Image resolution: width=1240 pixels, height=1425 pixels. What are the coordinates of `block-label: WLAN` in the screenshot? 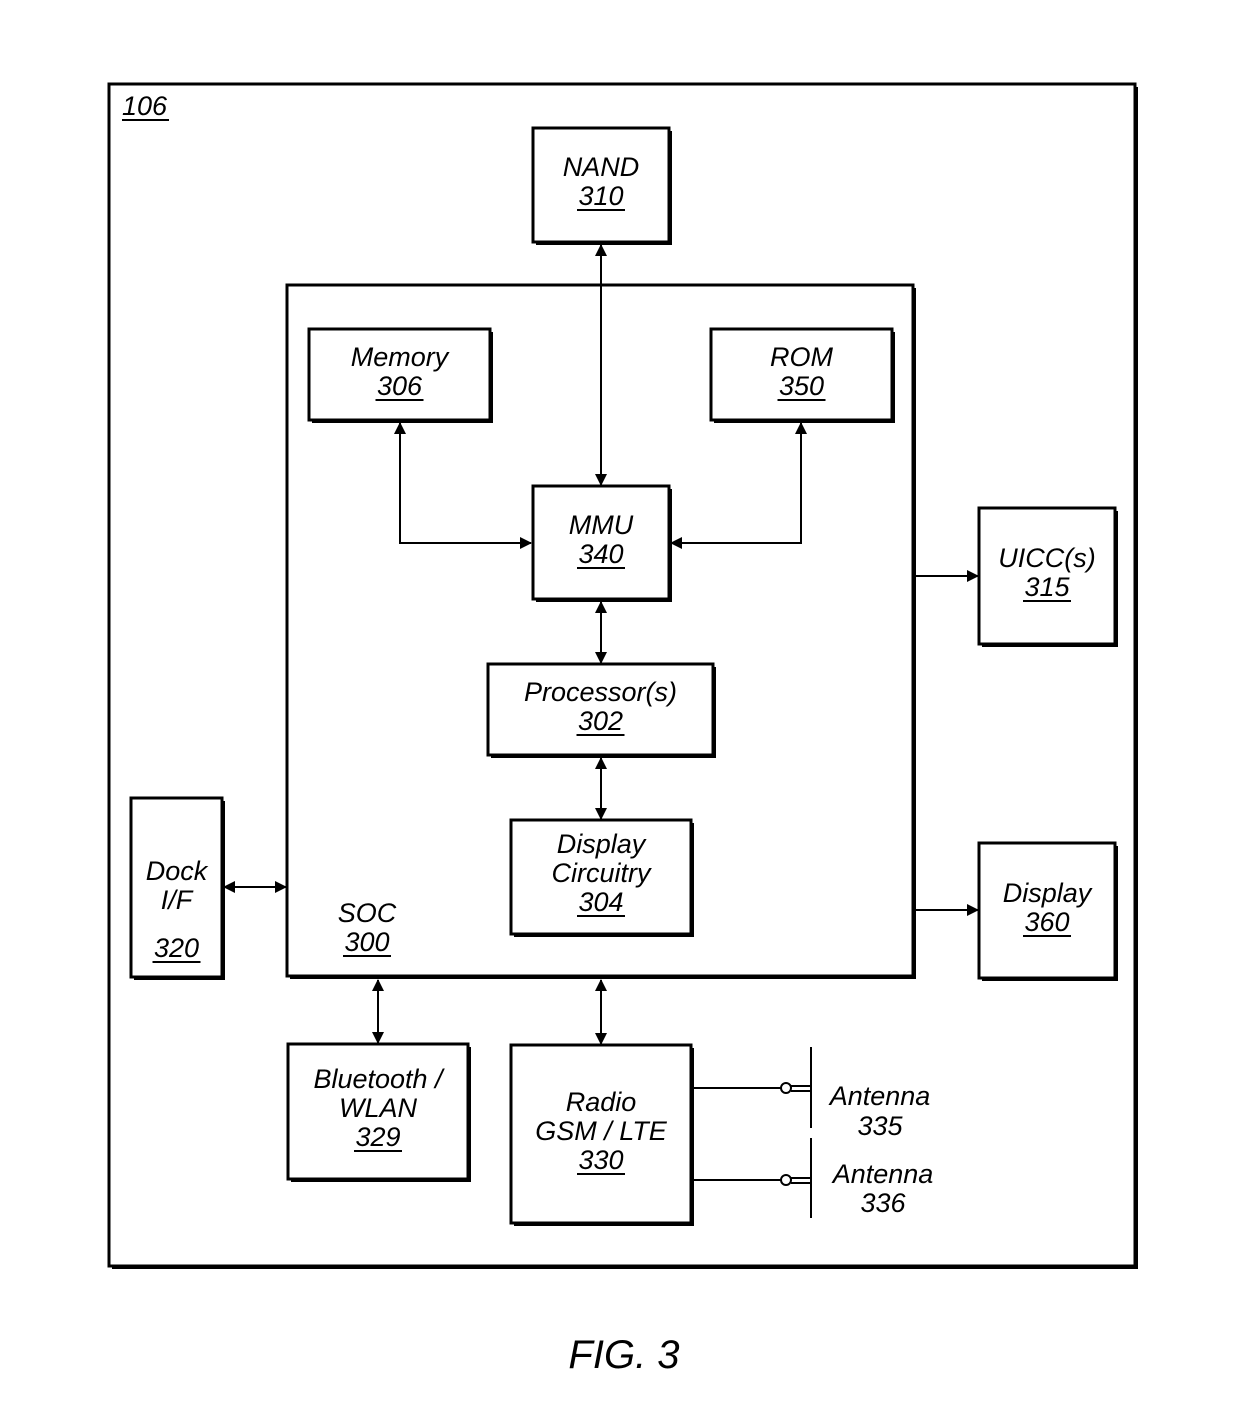 It's located at (378, 1108).